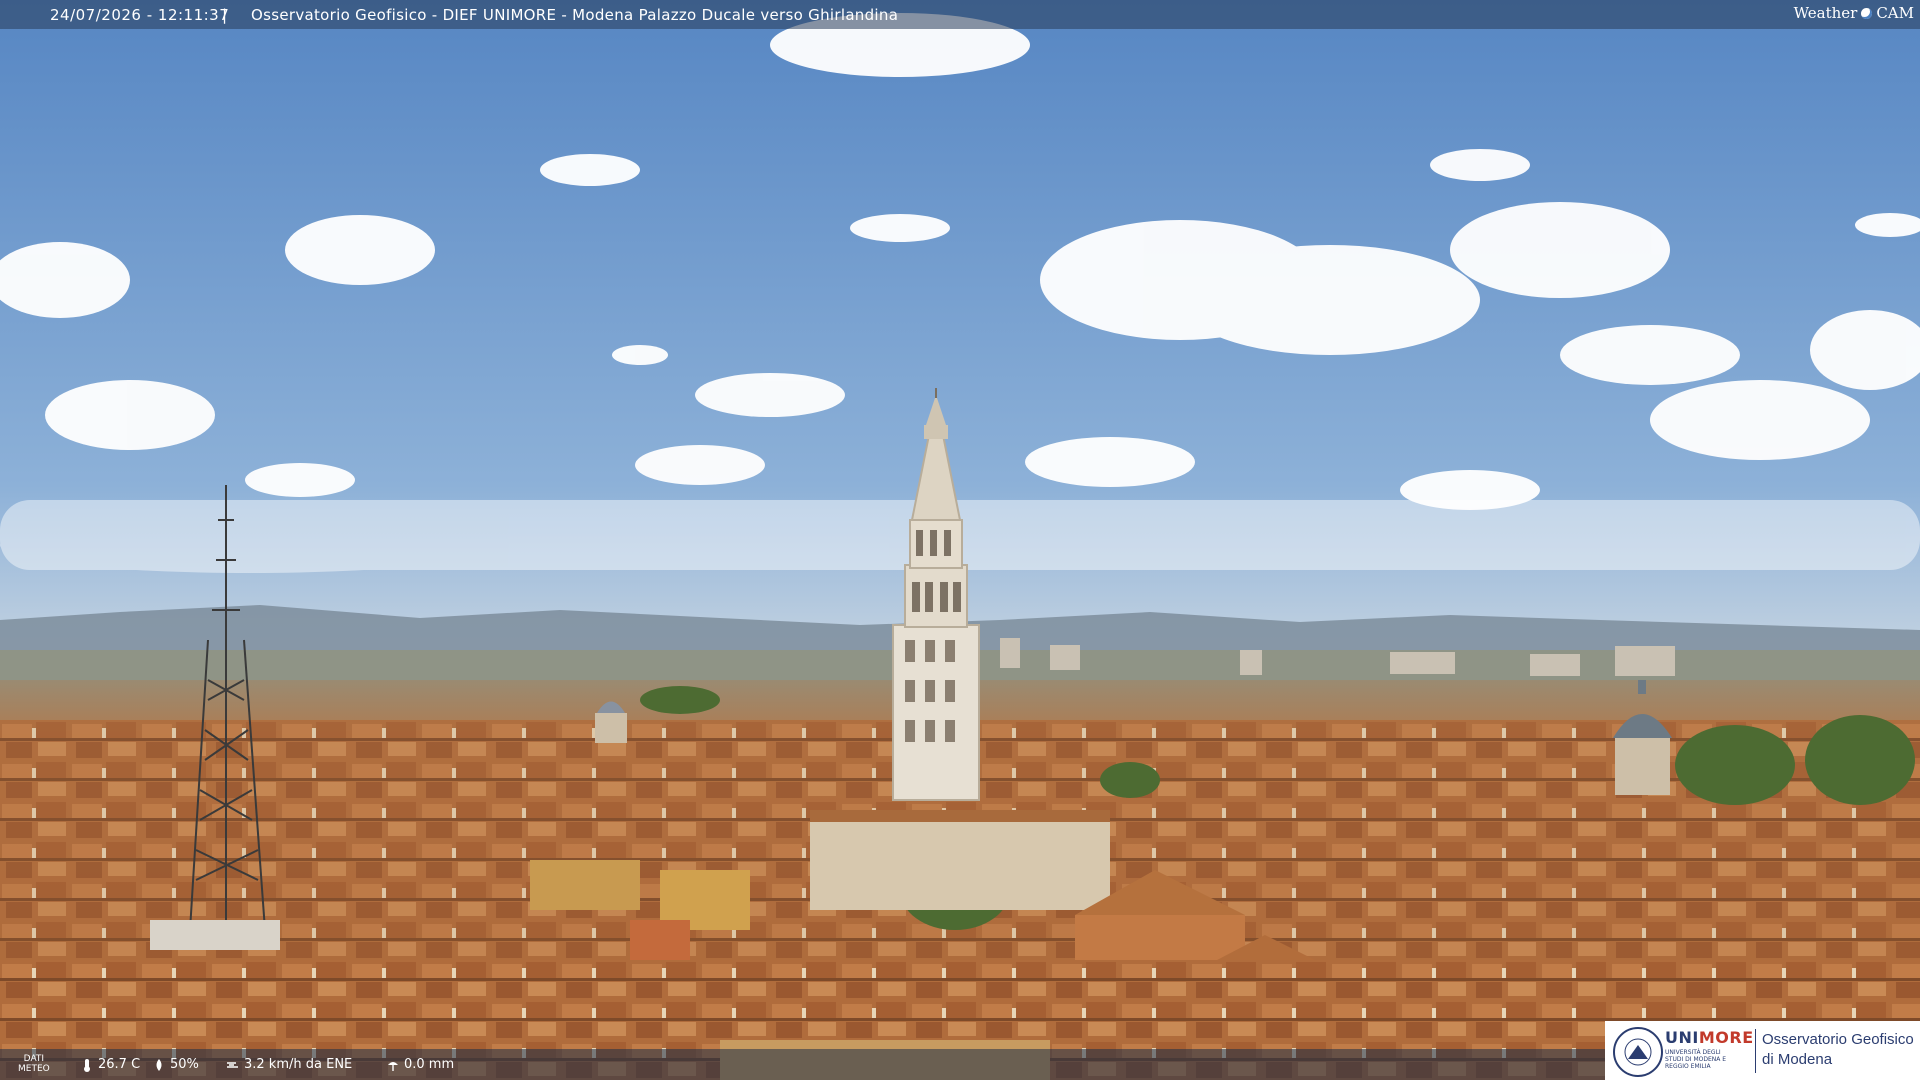 Image resolution: width=1920 pixels, height=1080 pixels. Describe the element at coordinates (1895, 13) in the screenshot. I see `weathercam-logo-cam: CAM` at that location.